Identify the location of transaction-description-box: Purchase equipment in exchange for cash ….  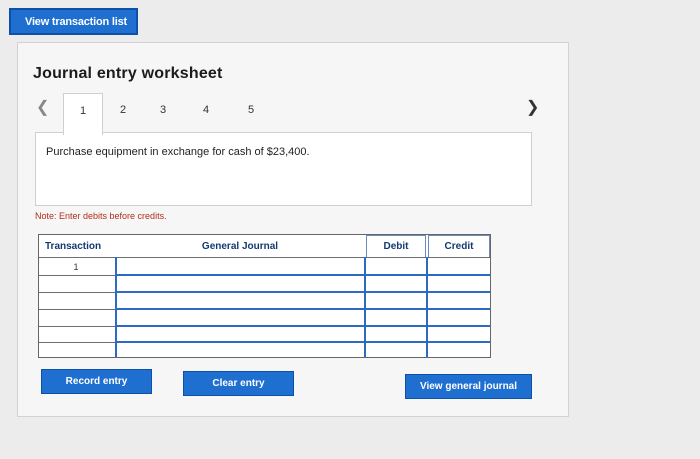
(283, 169).